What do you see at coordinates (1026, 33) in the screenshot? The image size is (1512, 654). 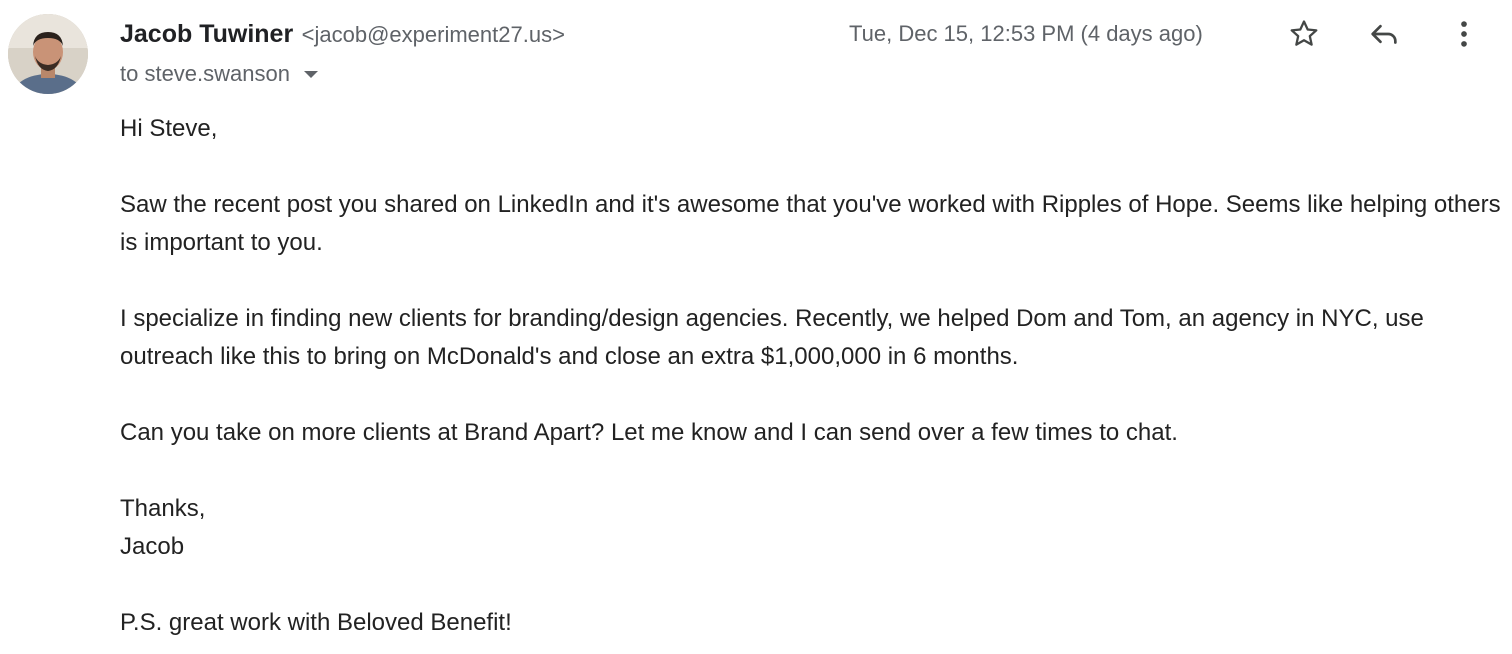 I see `timestamp: Tue, Dec 15, 12:53 PM (4 days ago)` at bounding box center [1026, 33].